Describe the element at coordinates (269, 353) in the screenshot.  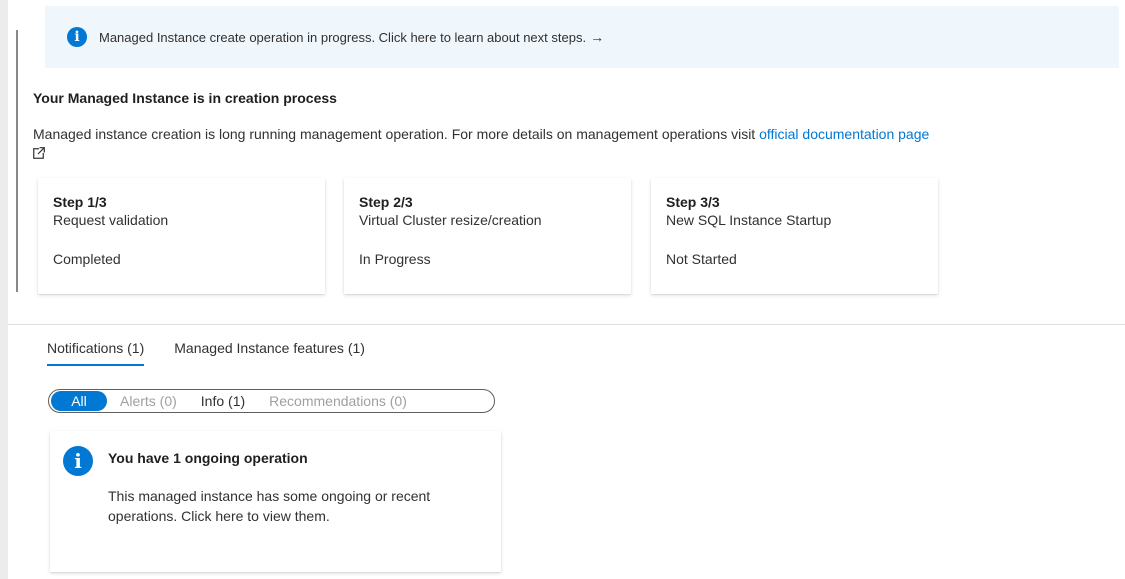
I see `tab-managed-instance-features: Managed Instance features (1)` at that location.